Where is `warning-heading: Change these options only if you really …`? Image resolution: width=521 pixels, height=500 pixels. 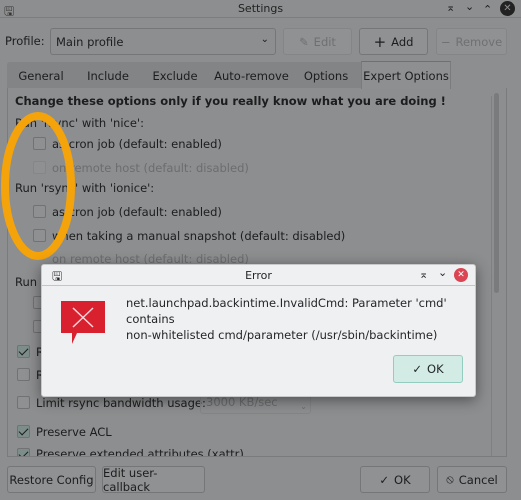
warning-heading: Change these options only if you really … is located at coordinates (230, 101).